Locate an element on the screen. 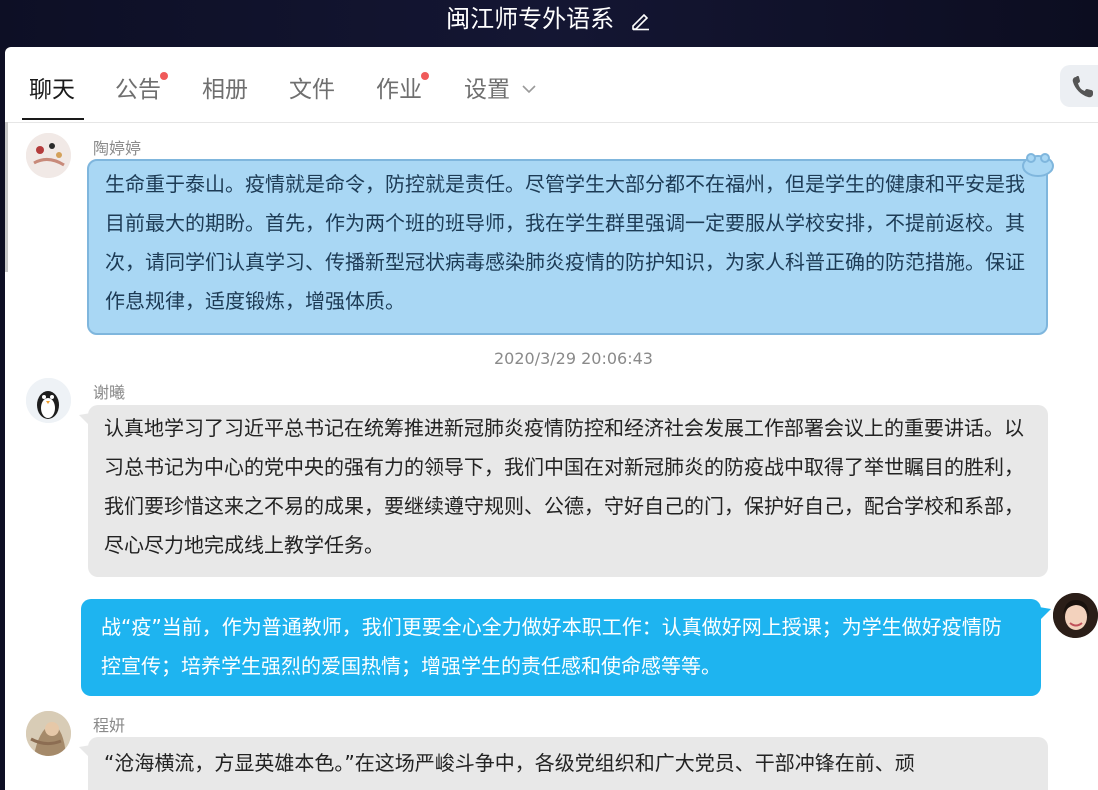  announcement-badge is located at coordinates (164, 76).